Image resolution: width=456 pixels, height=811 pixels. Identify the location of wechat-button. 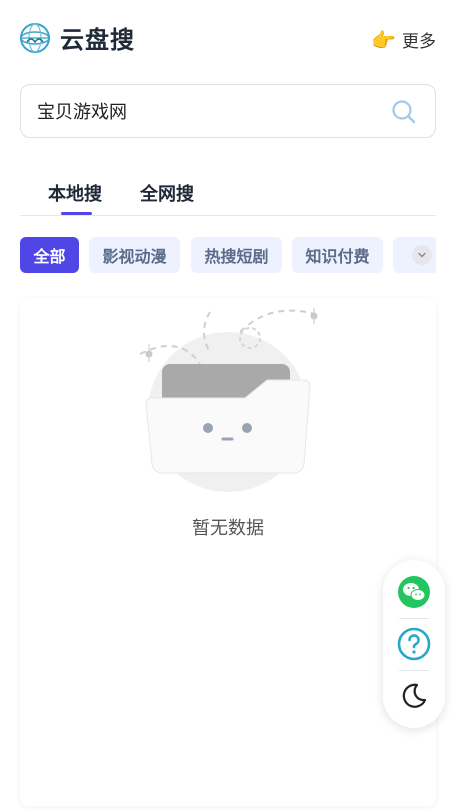
(414, 592).